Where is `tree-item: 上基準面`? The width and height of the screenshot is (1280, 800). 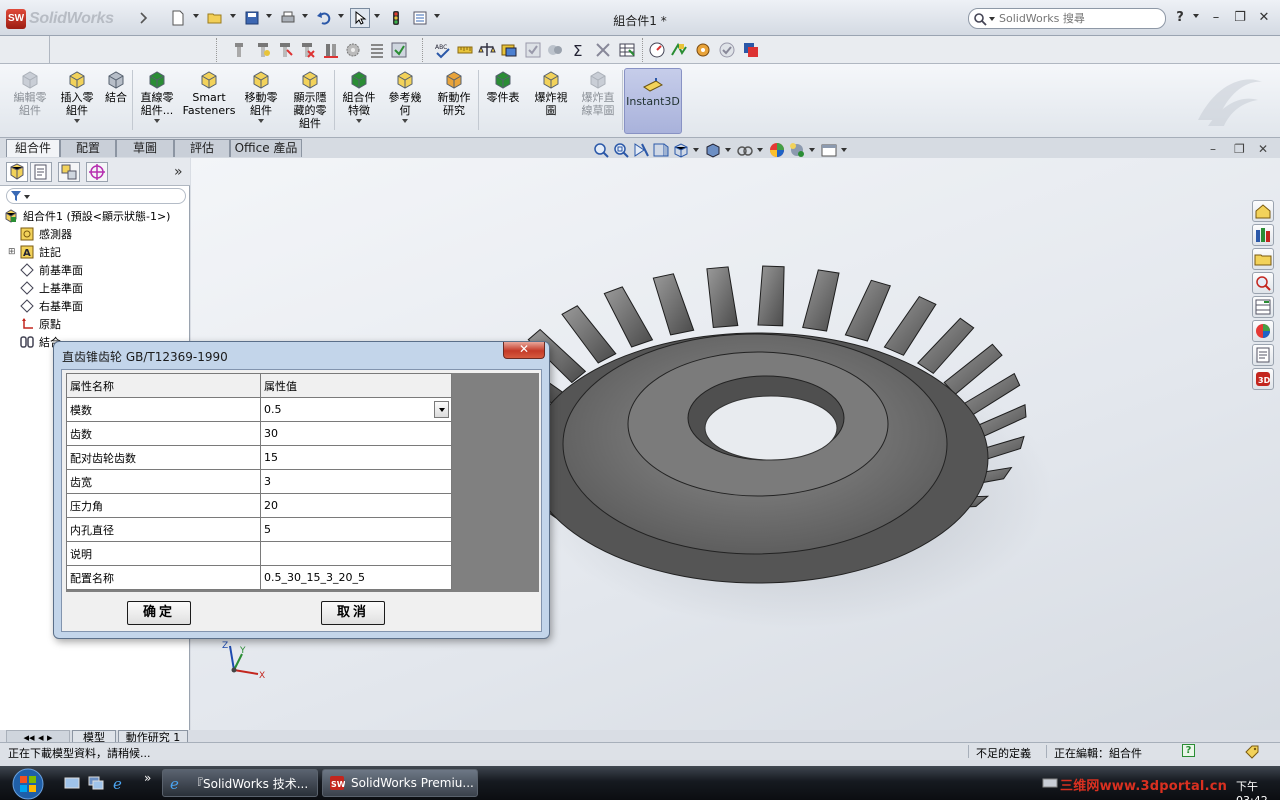
tree-item: 上基準面 is located at coordinates (96, 288).